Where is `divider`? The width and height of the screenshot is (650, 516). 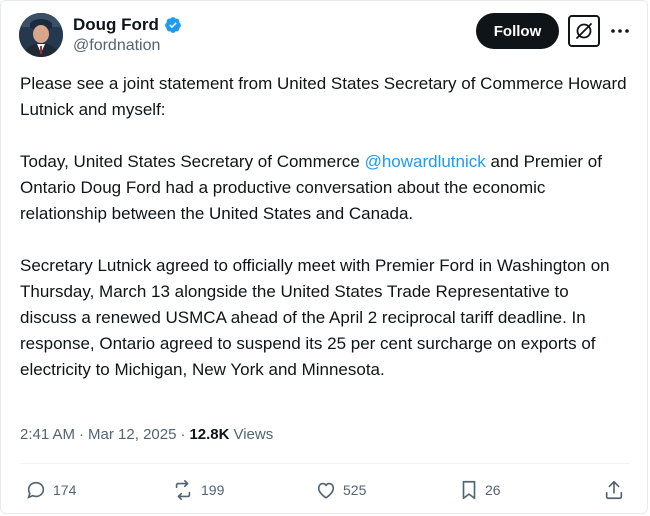 divider is located at coordinates (325, 463).